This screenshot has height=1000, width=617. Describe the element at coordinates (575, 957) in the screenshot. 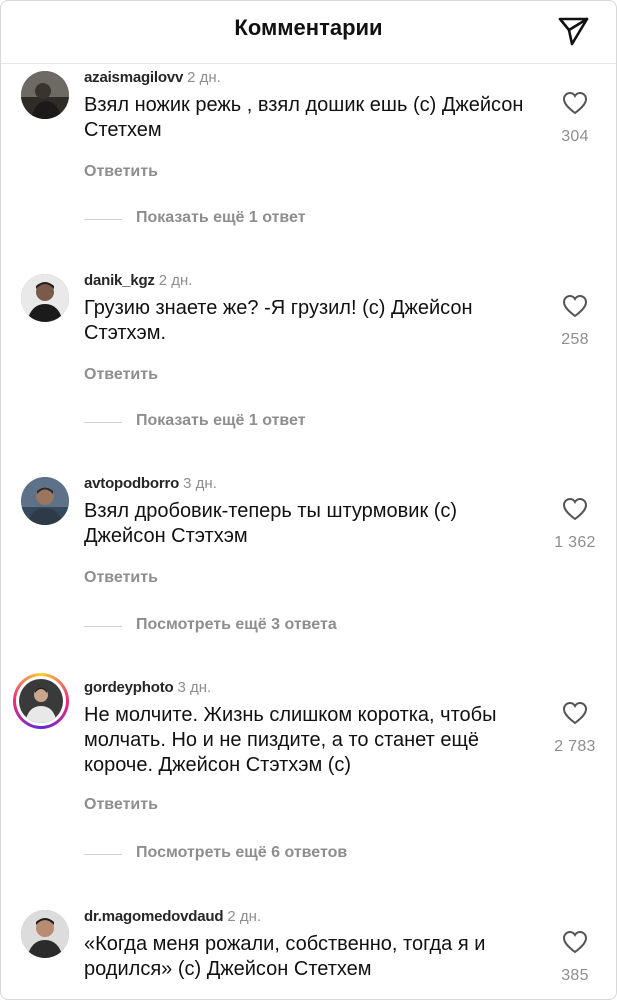

I see `like-control: 385` at that location.